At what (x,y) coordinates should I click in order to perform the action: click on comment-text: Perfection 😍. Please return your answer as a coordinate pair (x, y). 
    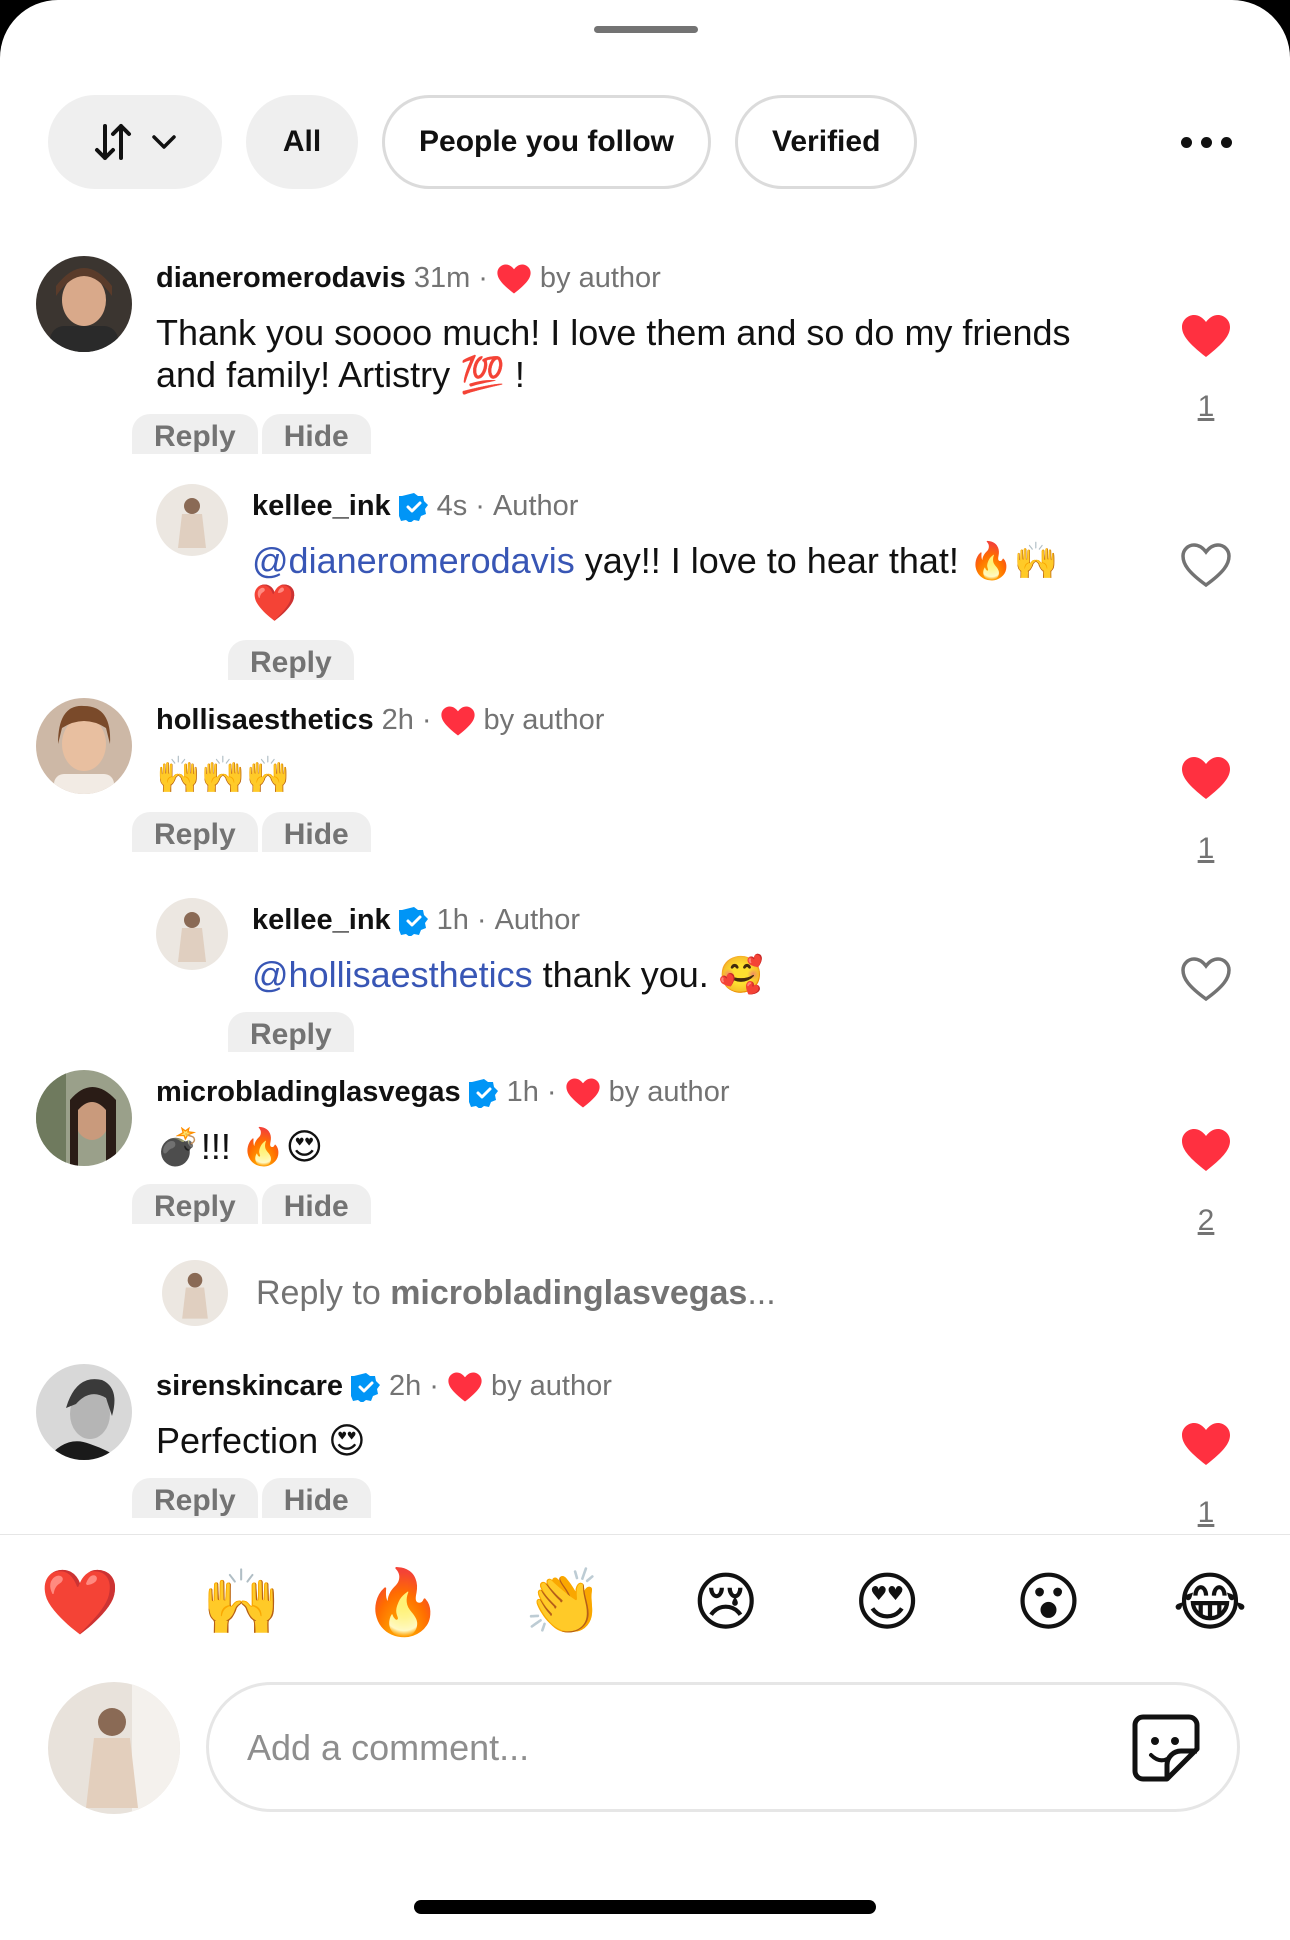
    Looking at the image, I should click on (261, 1440).